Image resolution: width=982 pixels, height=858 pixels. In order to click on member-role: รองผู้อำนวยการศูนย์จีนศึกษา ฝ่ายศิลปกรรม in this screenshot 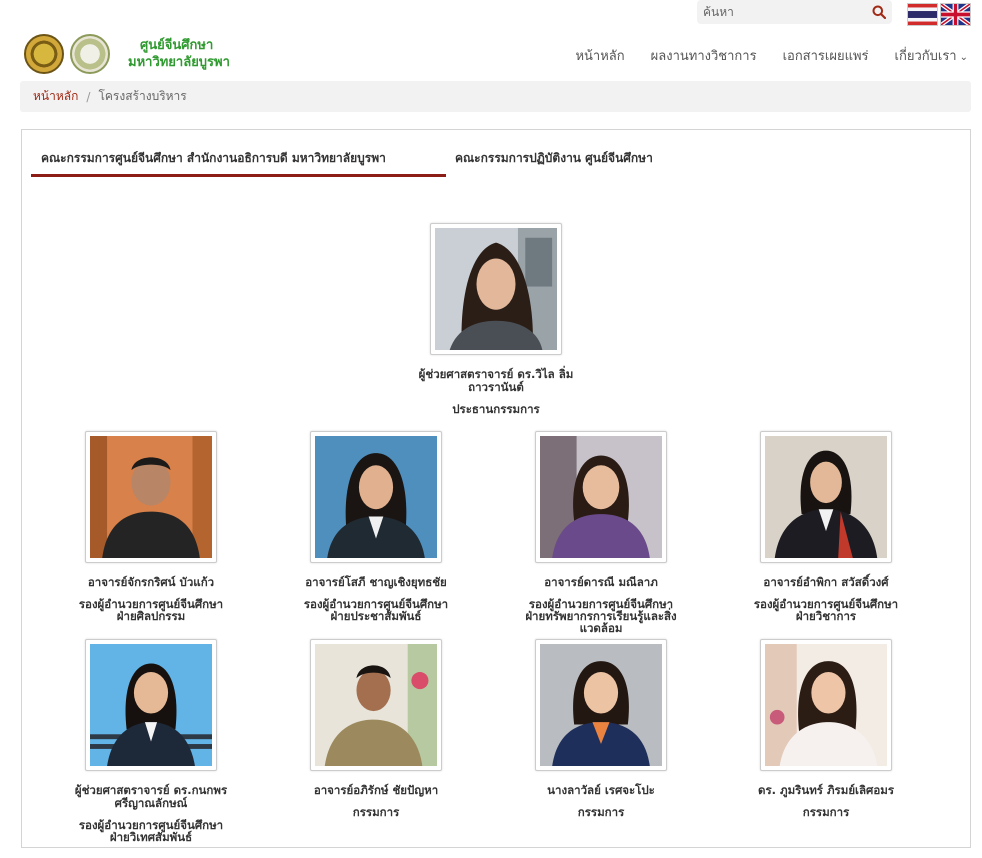, I will do `click(151, 610)`.